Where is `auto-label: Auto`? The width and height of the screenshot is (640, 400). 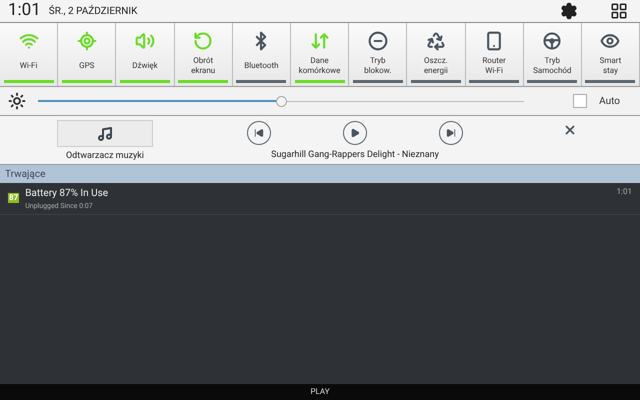
auto-label: Auto is located at coordinates (609, 101).